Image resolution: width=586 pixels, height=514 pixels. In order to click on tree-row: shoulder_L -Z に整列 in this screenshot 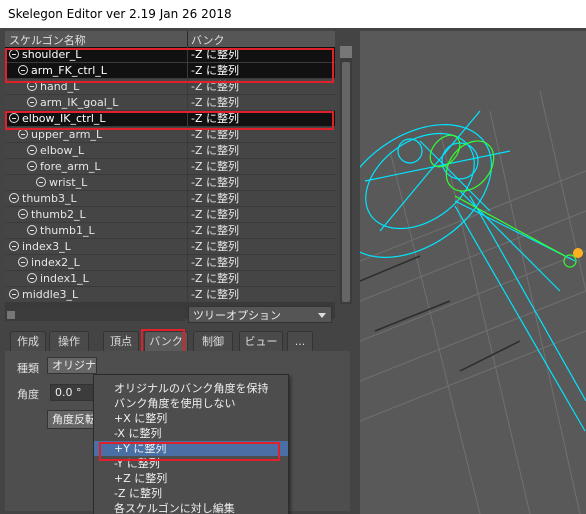, I will do `click(170, 55)`.